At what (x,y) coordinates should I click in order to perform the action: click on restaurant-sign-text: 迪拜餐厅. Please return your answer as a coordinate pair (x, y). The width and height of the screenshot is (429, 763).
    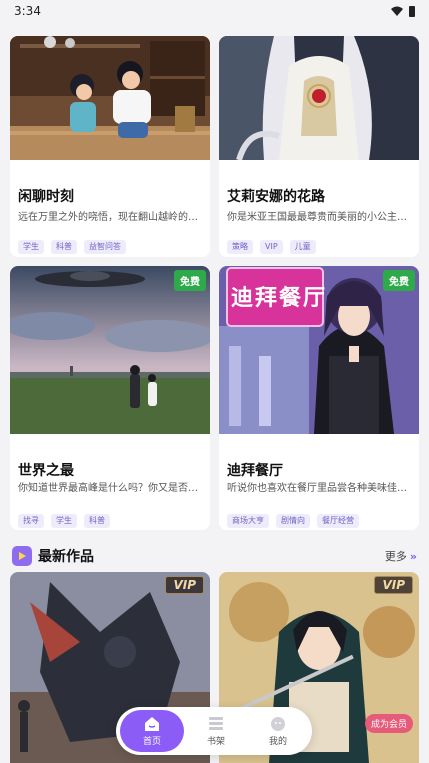
    Looking at the image, I should click on (279, 298).